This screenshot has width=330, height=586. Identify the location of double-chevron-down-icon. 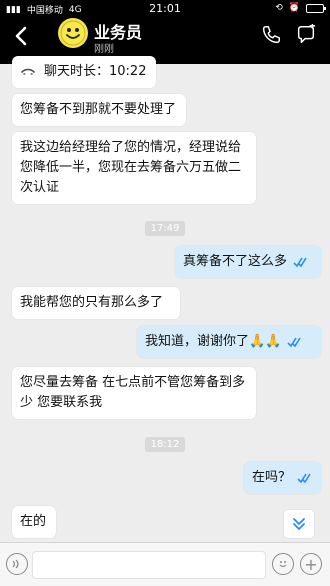
(299, 524).